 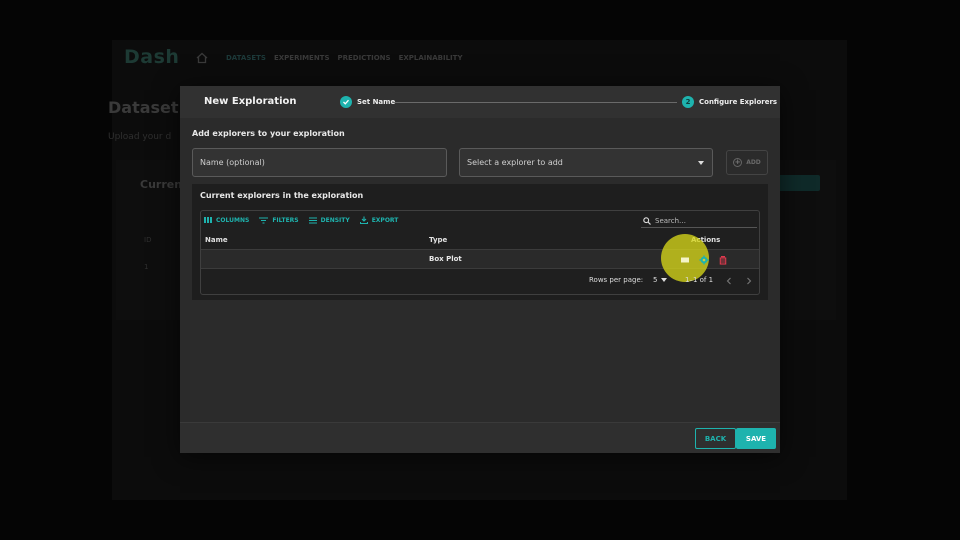 I want to click on table-row-id: 1, so click(x=146, y=267).